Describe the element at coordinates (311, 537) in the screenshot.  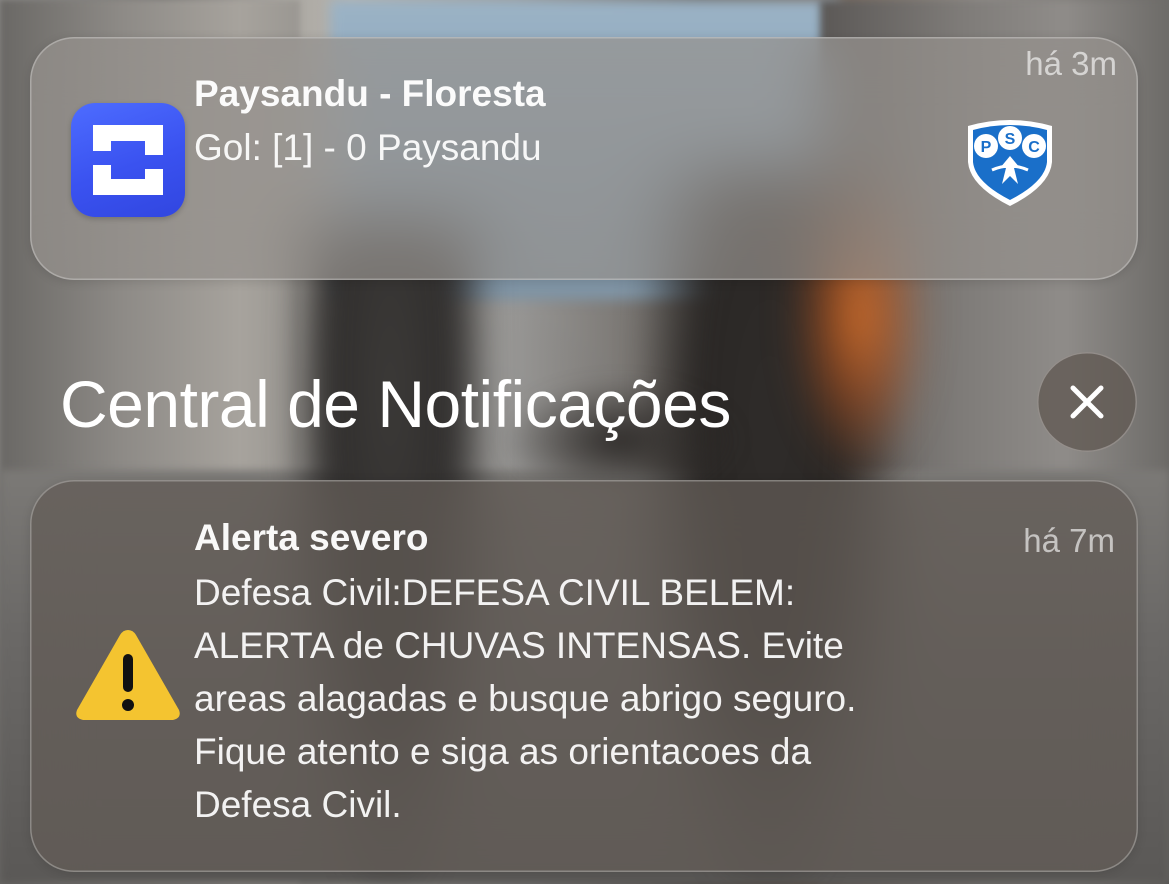
I see `alert-title: Alerta severo` at that location.